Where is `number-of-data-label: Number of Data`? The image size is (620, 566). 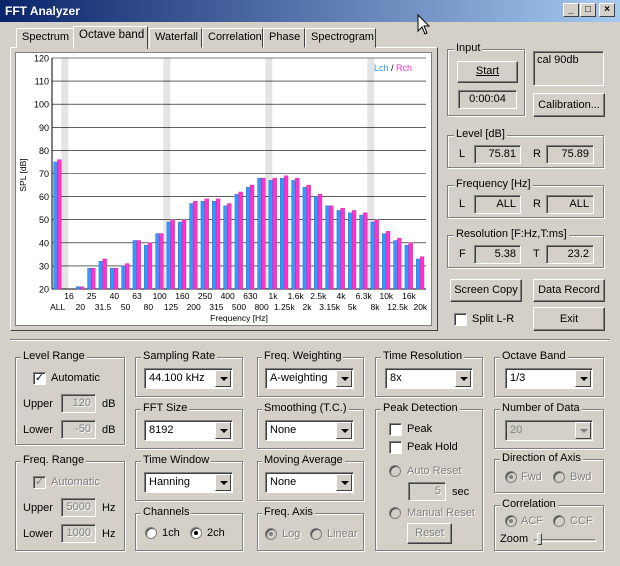
number-of-data-label: Number of Data is located at coordinates (541, 408).